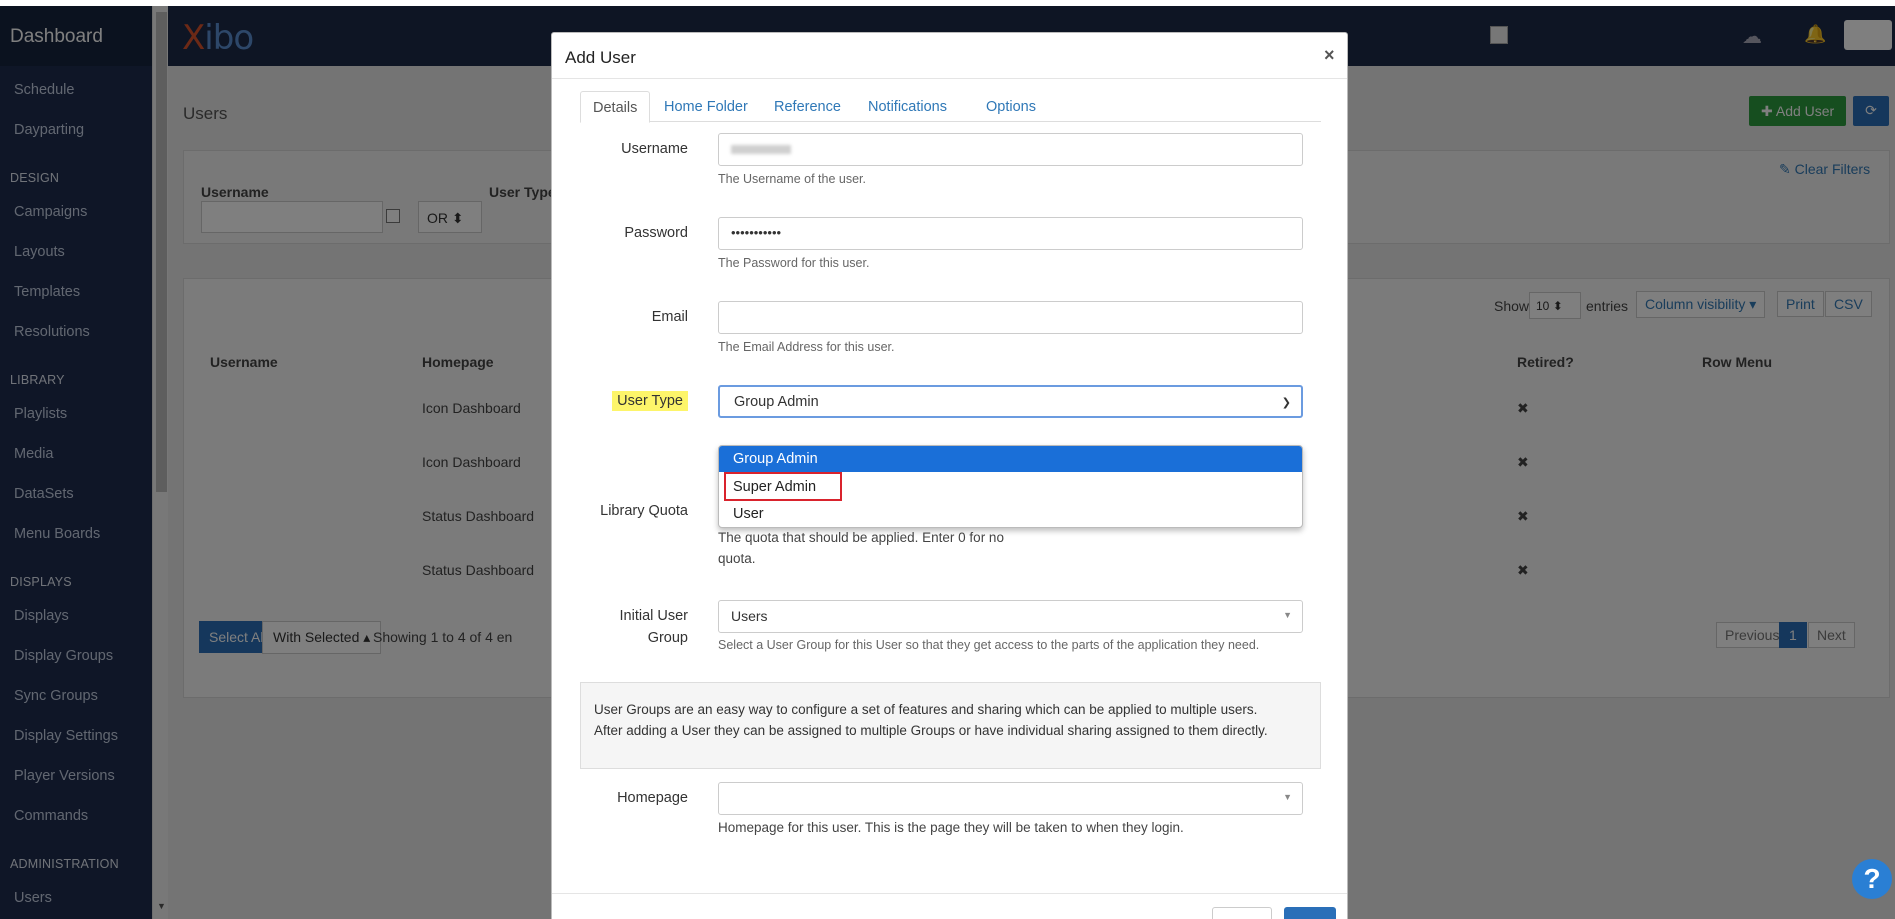 The height and width of the screenshot is (919, 1895). Describe the element at coordinates (669, 317) in the screenshot. I see `email-label: Email` at that location.